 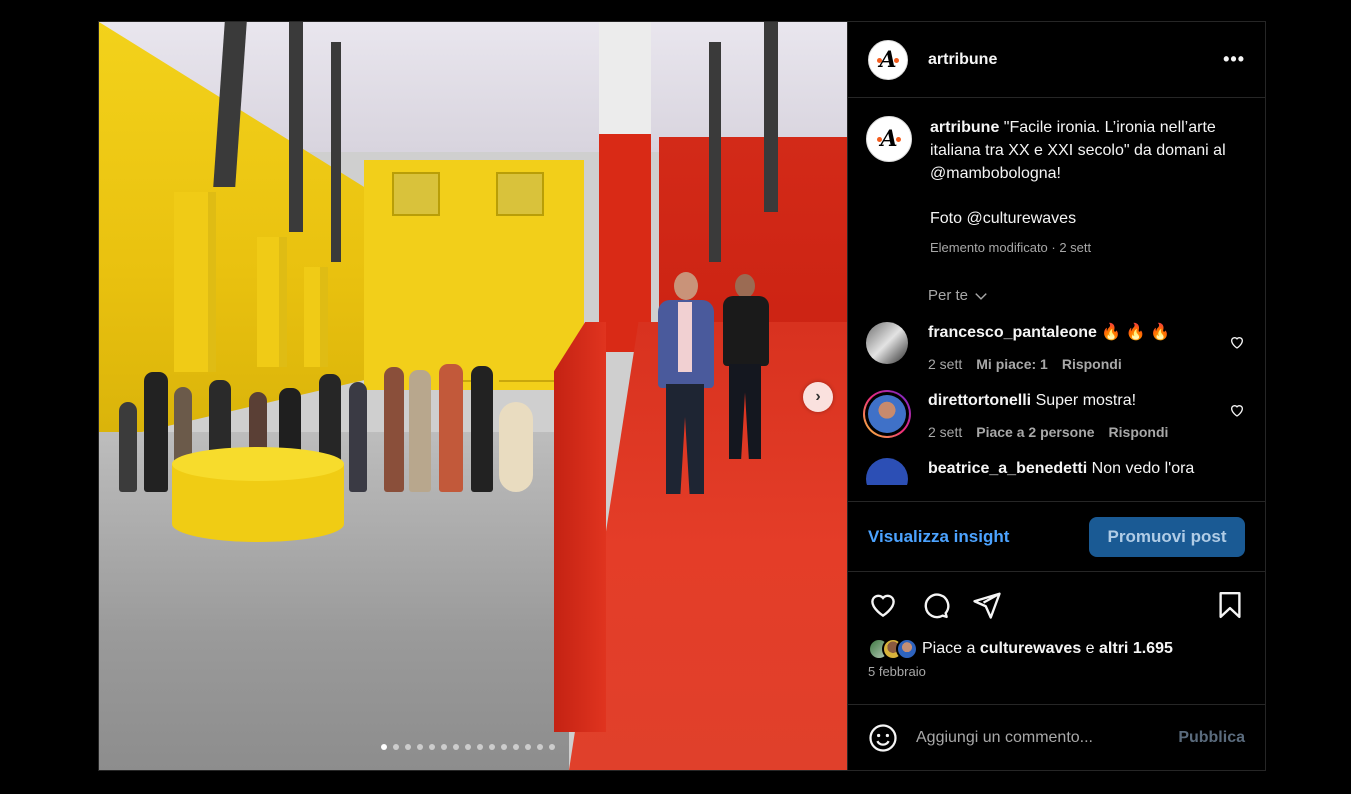 What do you see at coordinates (1056, 537) in the screenshot?
I see `promo-bar: Visualizza insight Promuovi post` at bounding box center [1056, 537].